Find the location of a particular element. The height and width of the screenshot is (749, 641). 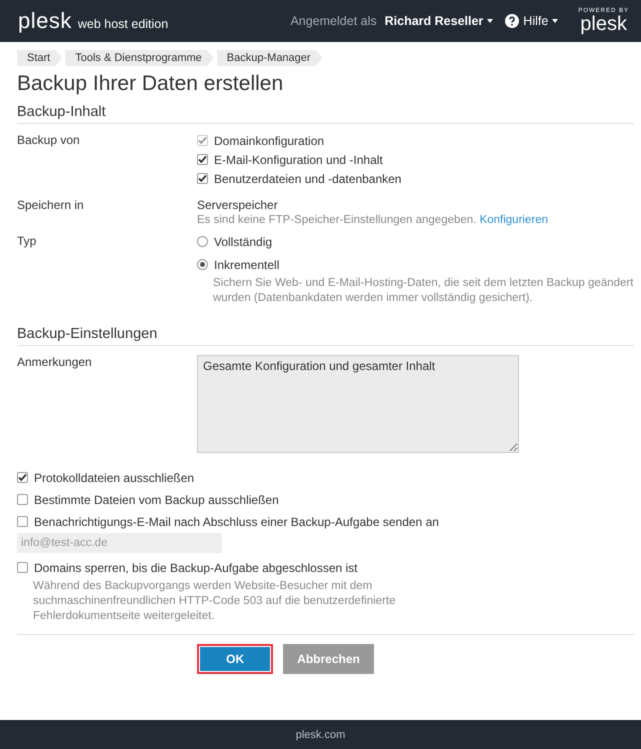

breadcrumb-link: Backup-Manager is located at coordinates (269, 58).